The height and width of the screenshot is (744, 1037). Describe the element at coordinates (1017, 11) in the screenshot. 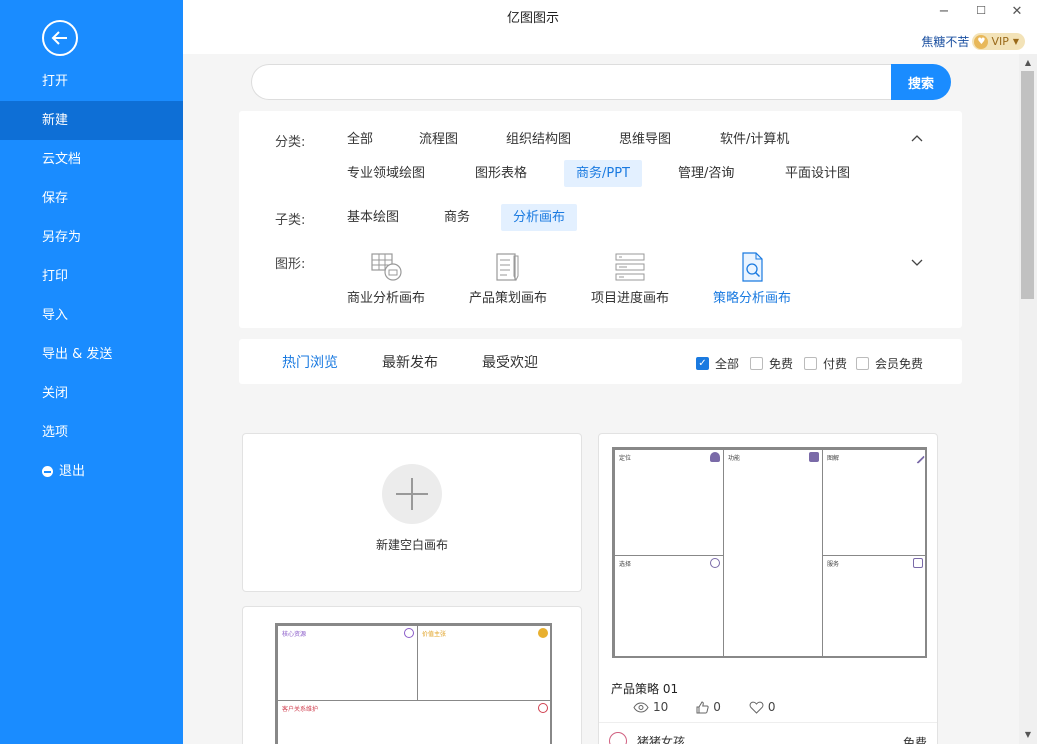

I see `close-button: ✕` at that location.